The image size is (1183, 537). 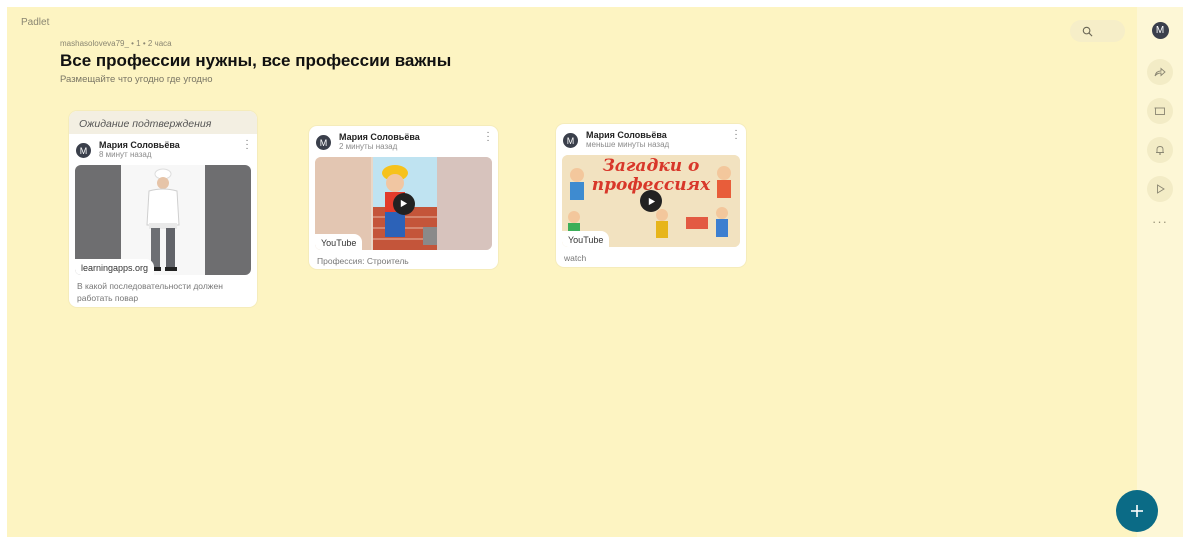 I want to click on add-post-button, so click(x=1137, y=511).